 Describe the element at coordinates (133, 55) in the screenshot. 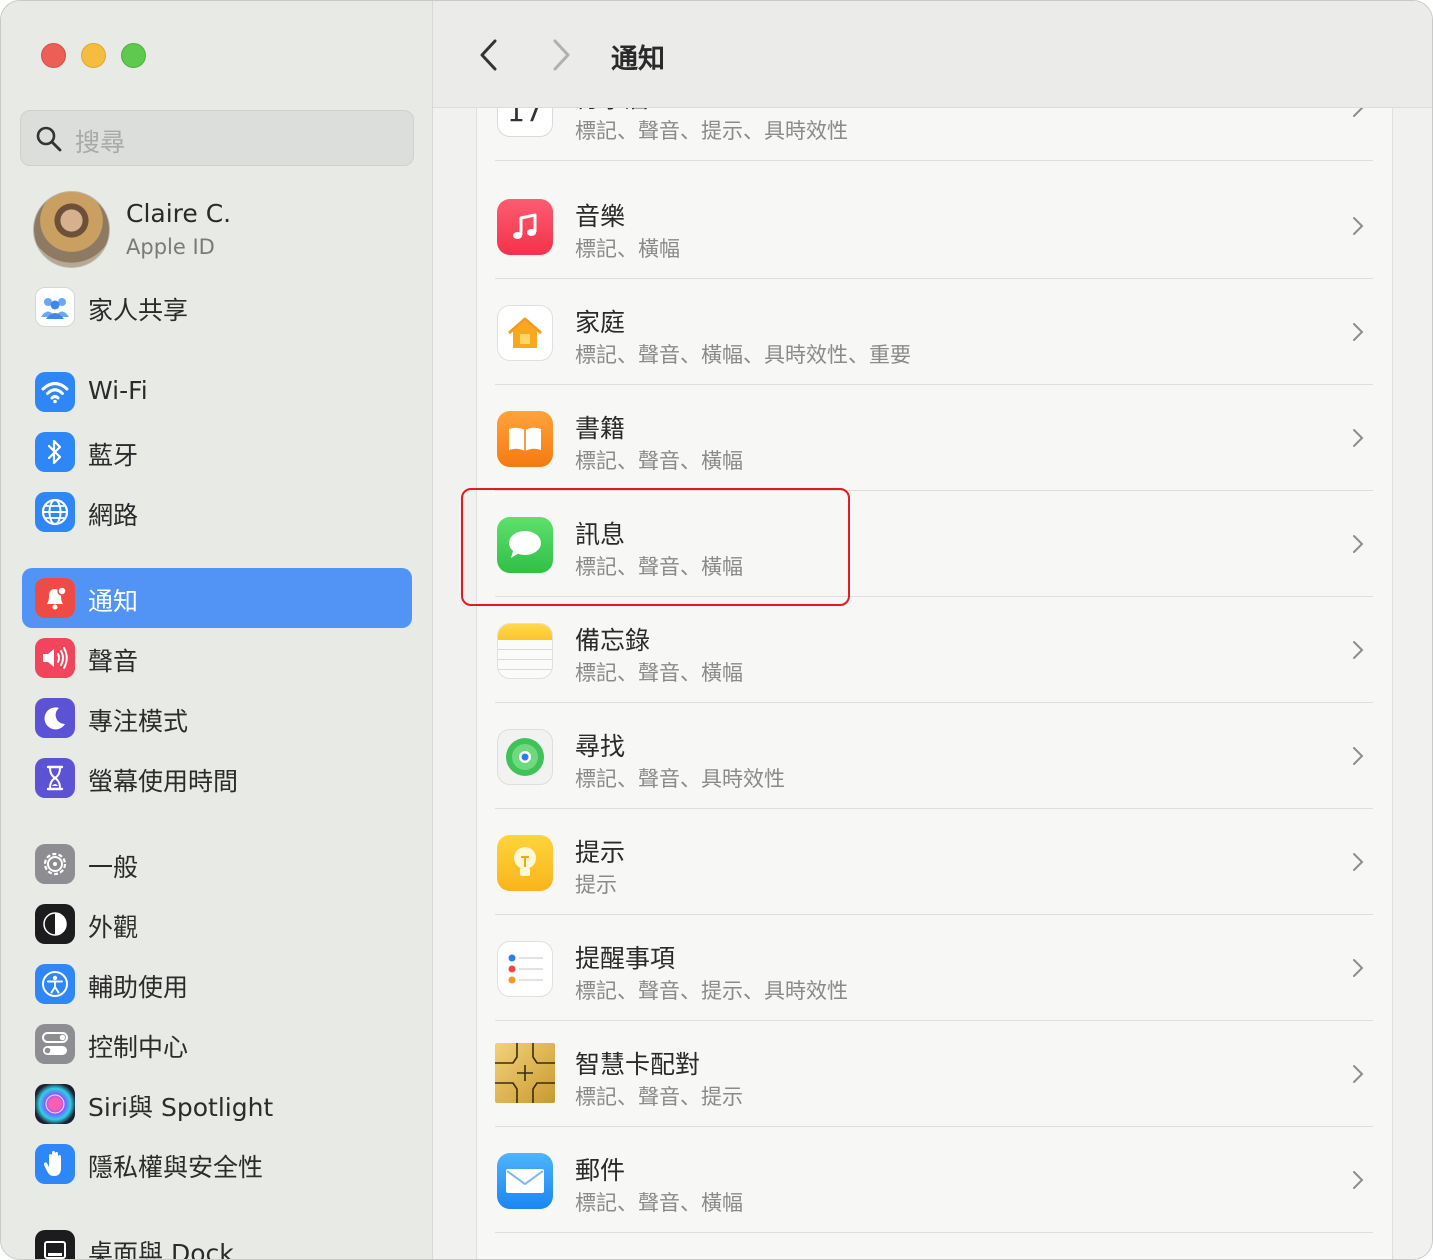

I see `zoom-window-button` at that location.